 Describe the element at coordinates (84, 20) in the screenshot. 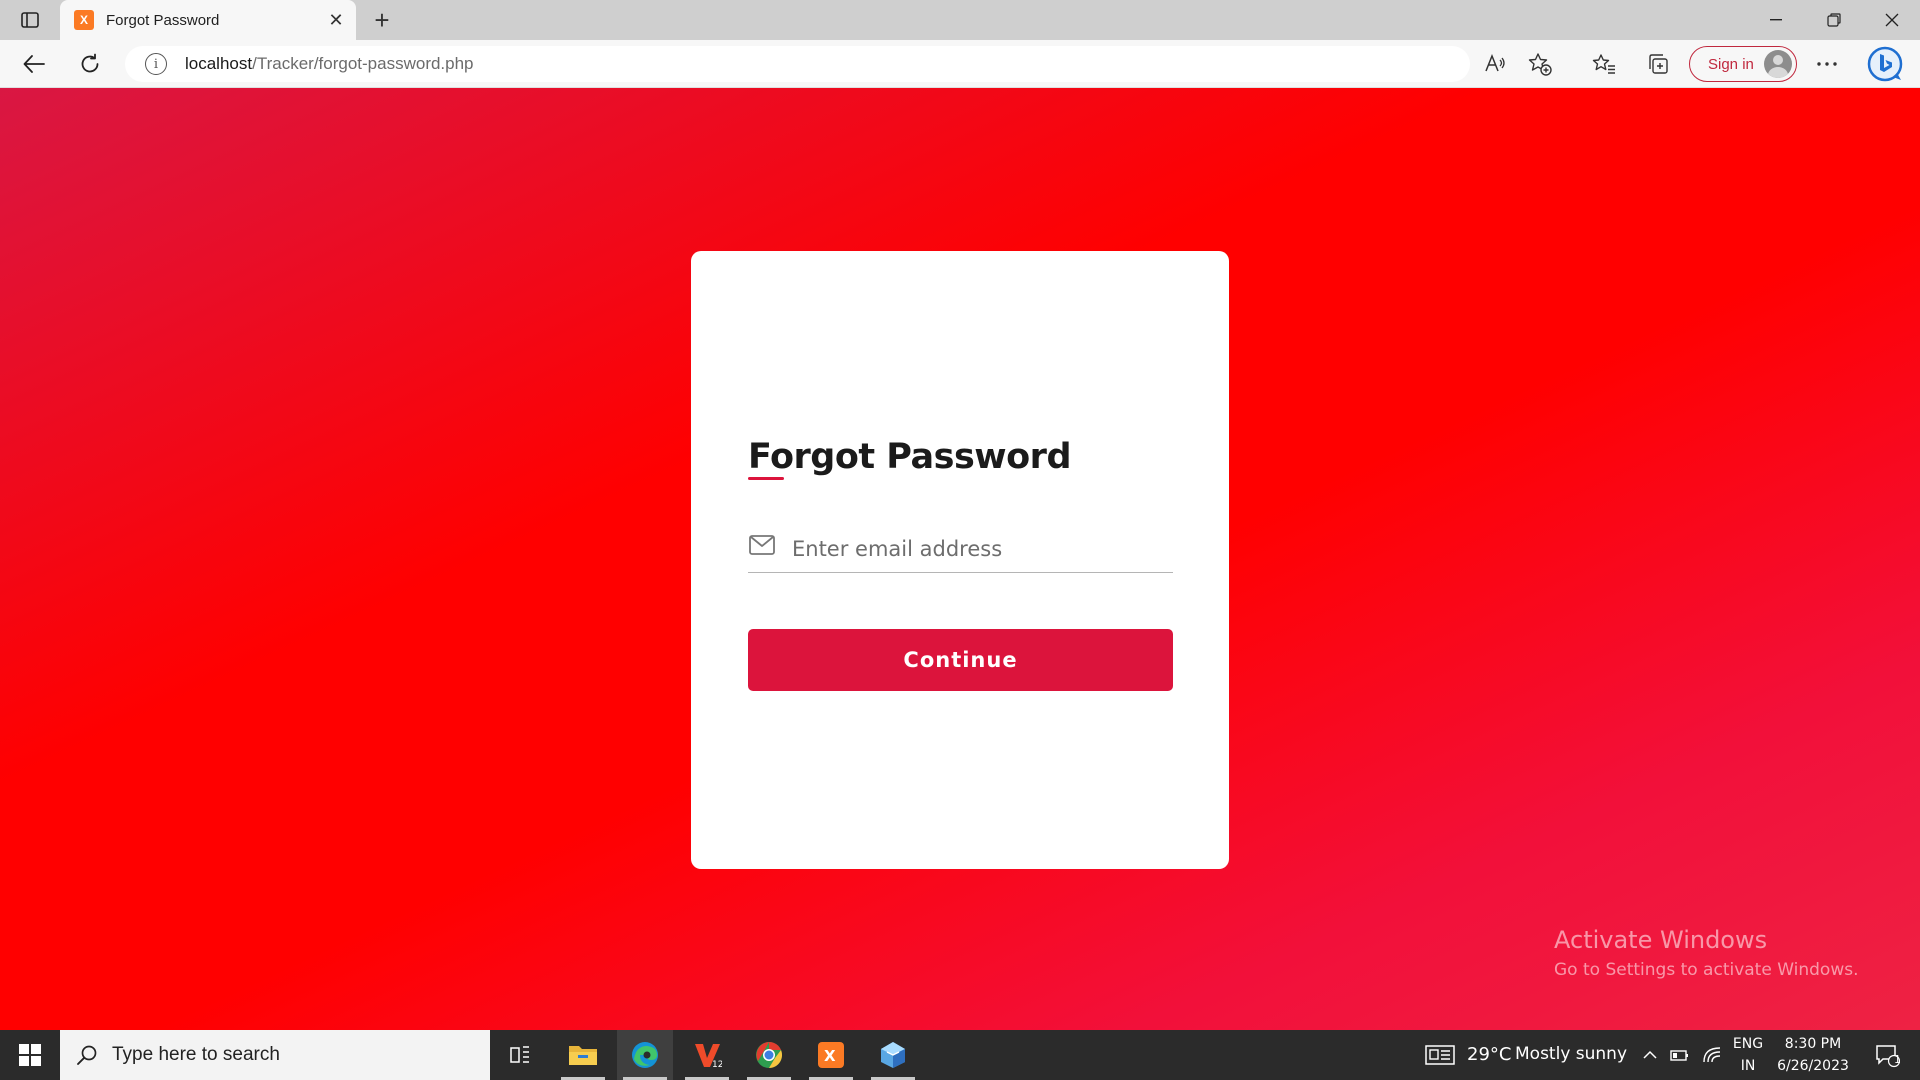

I see `xampp-favicon-icon: X` at that location.